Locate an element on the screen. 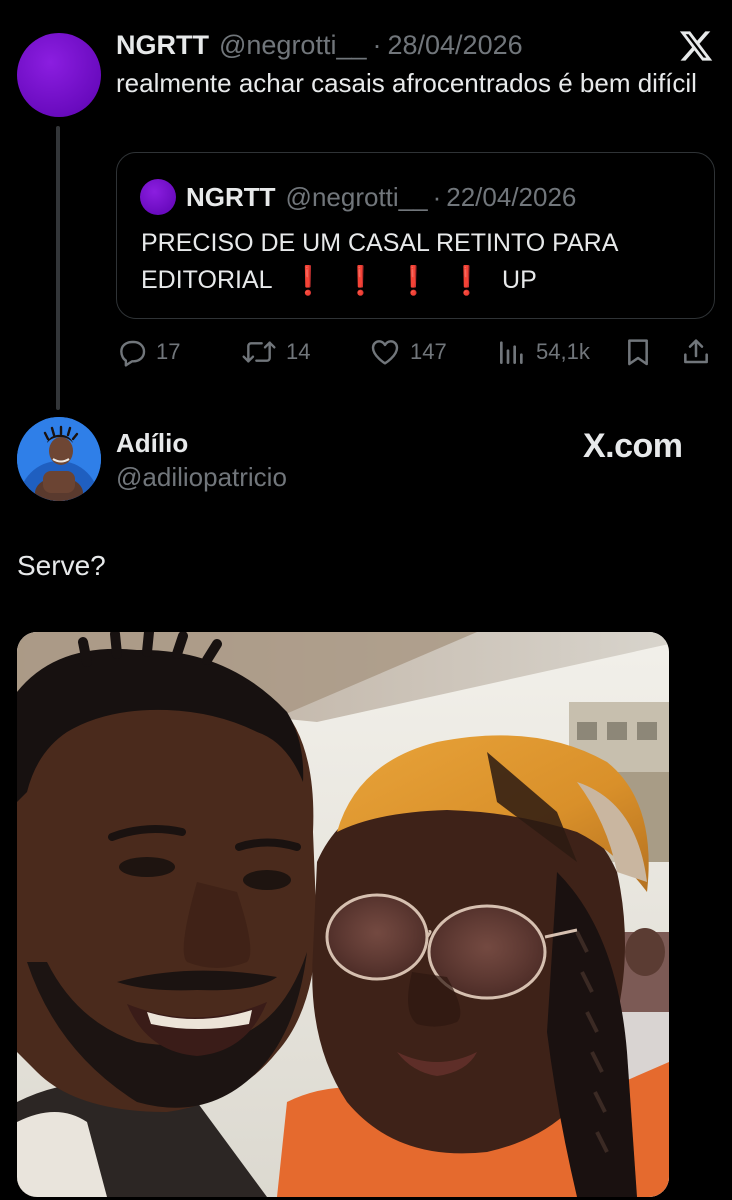 Image resolution: width=732 pixels, height=1200 pixels. tweet-text: Serve? is located at coordinates (61, 565).